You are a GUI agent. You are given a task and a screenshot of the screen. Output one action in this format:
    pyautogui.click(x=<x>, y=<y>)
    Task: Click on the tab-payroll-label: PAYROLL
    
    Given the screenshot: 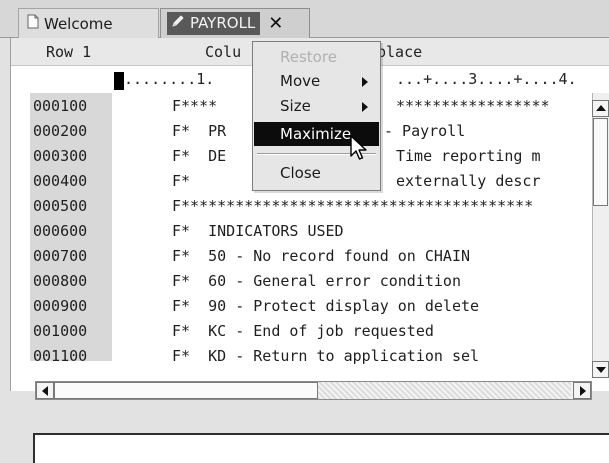 What is the action you would take?
    pyautogui.click(x=223, y=23)
    